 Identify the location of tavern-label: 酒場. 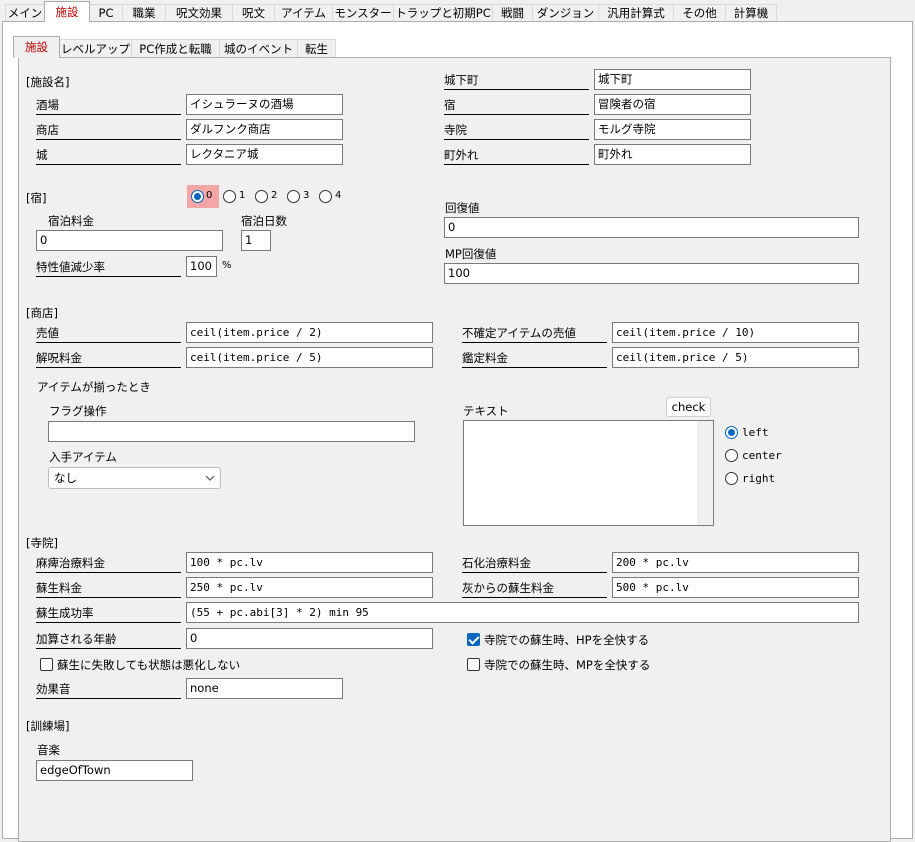
(108, 106).